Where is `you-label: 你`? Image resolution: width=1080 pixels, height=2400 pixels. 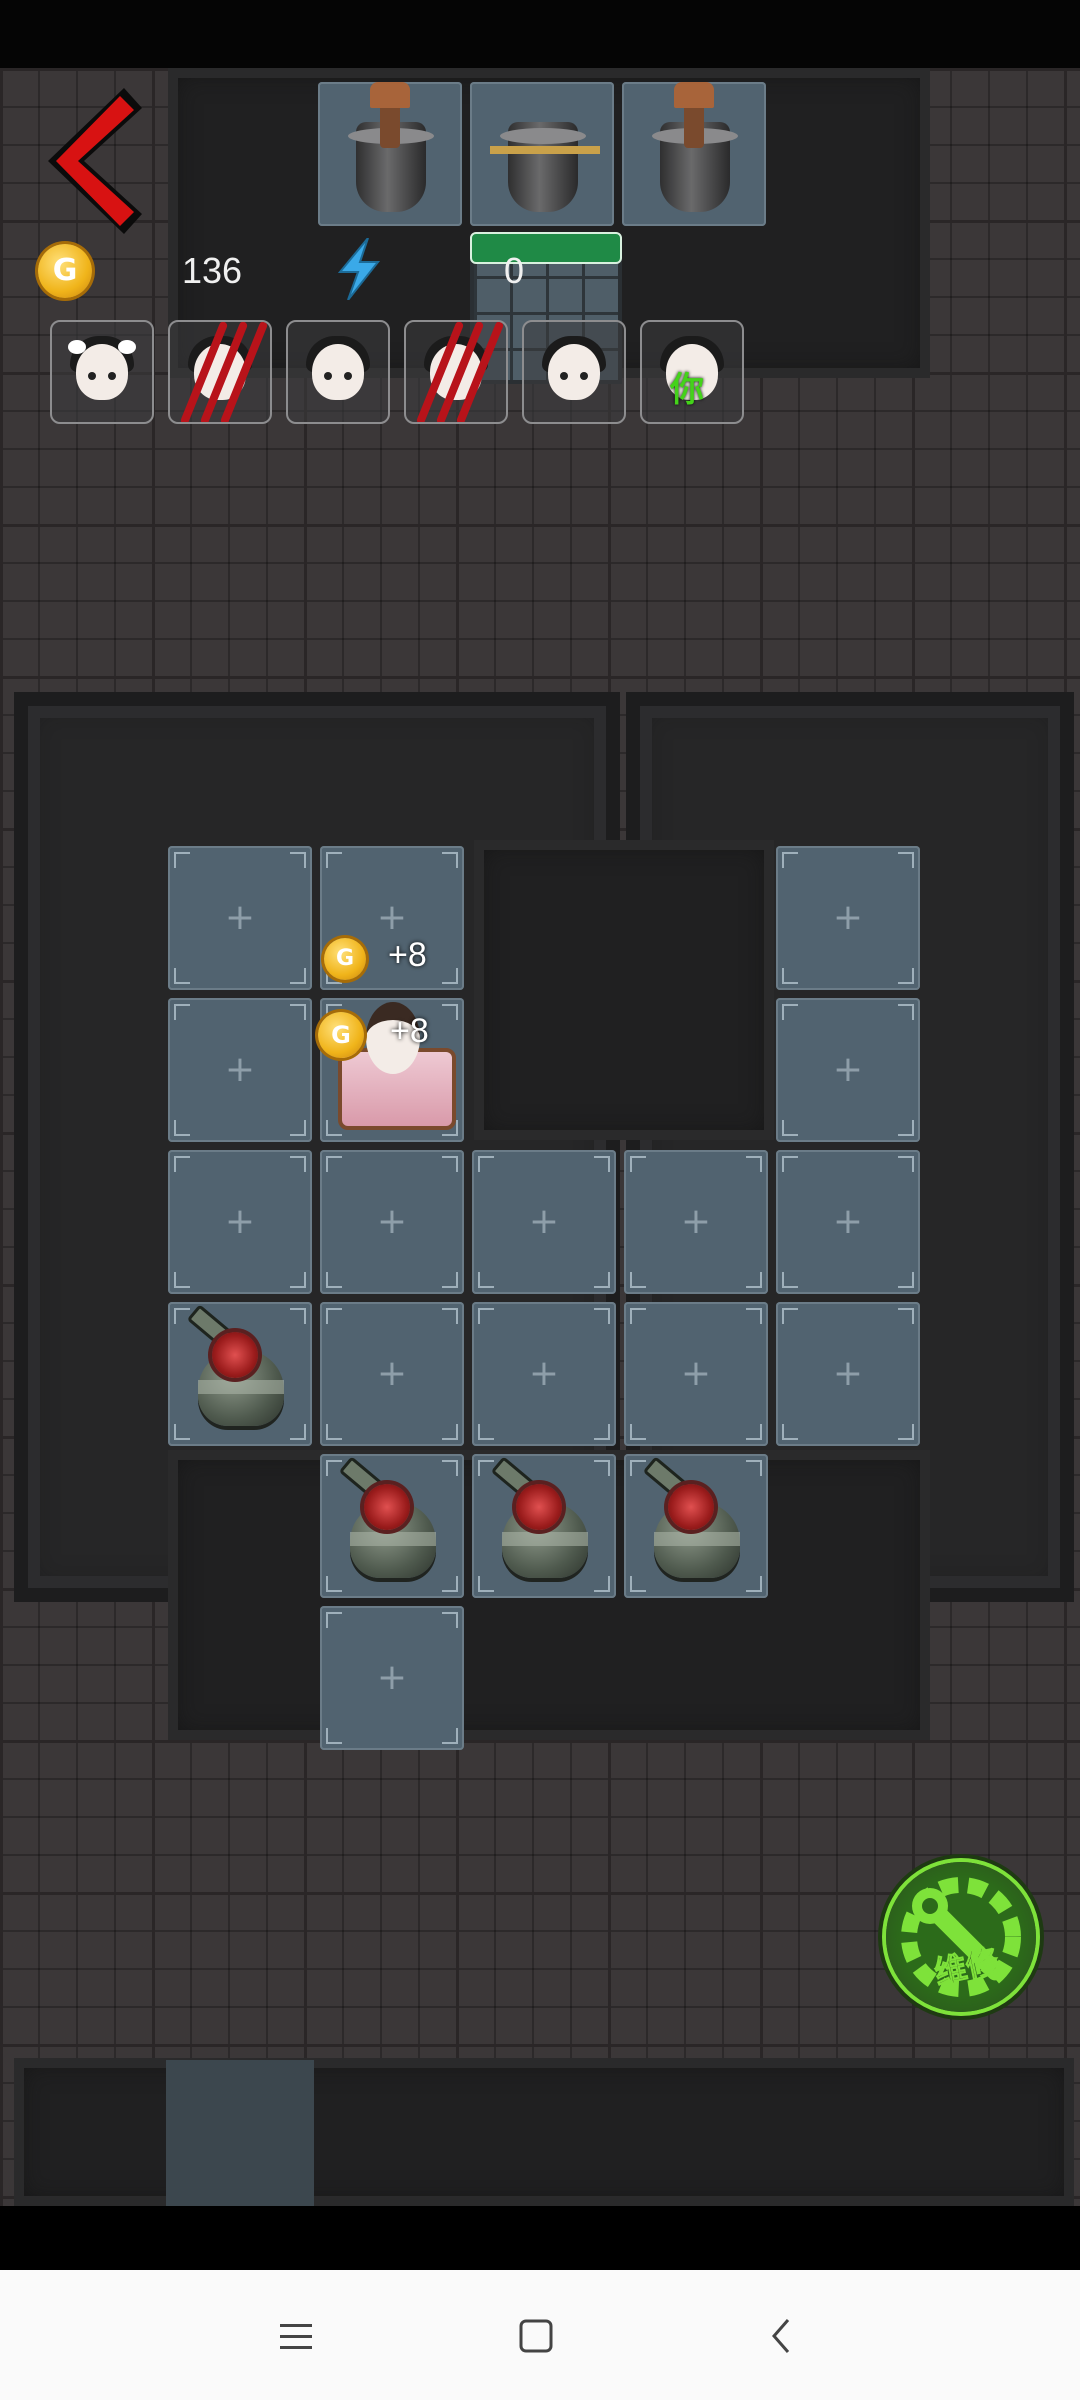
you-label: 你 is located at coordinates (687, 390).